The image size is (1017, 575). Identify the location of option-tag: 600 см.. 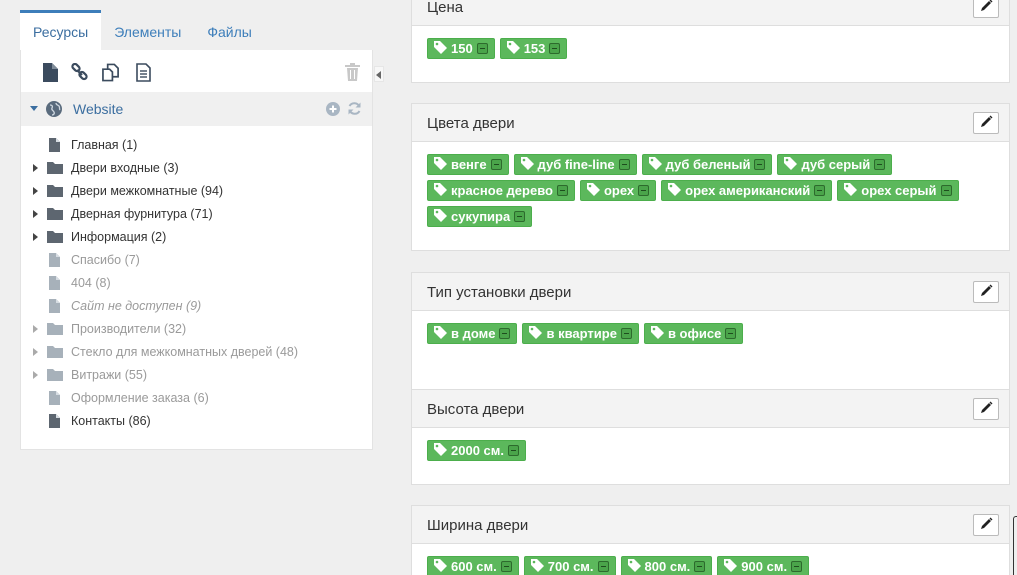
(473, 565).